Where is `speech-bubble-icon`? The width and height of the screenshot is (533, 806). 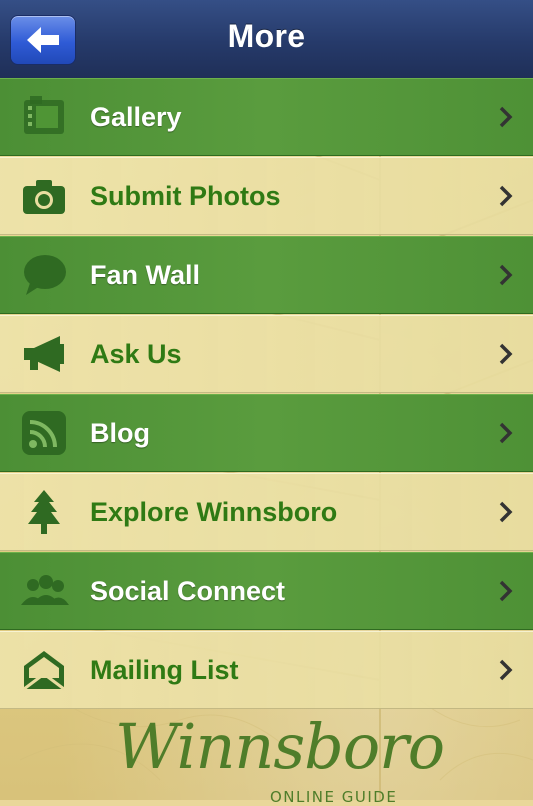
speech-bubble-icon is located at coordinates (44, 275).